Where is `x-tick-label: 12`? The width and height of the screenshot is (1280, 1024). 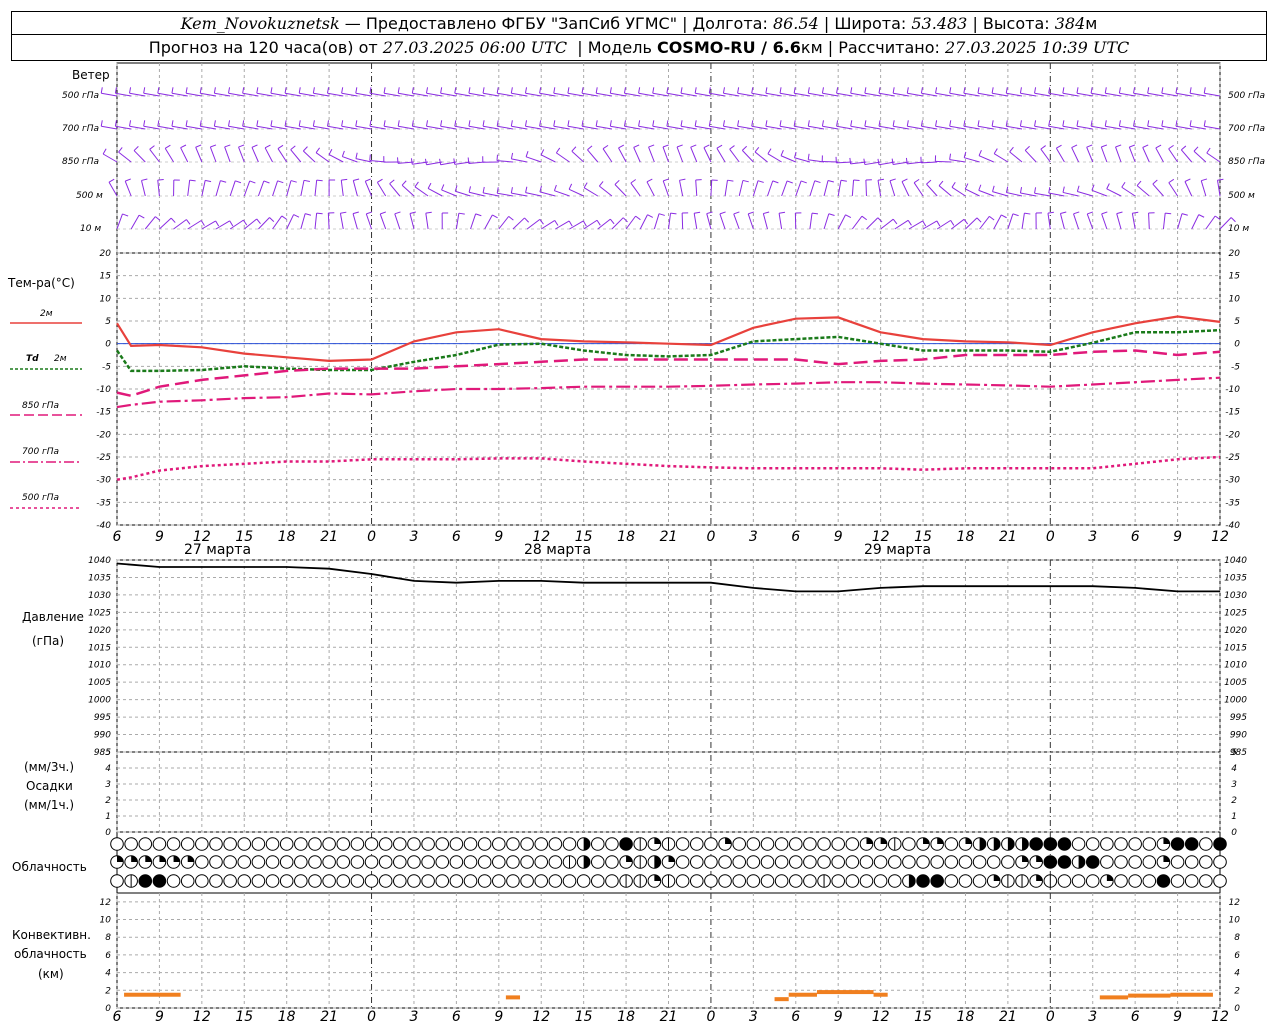
x-tick-label: 12 is located at coordinates (1220, 537).